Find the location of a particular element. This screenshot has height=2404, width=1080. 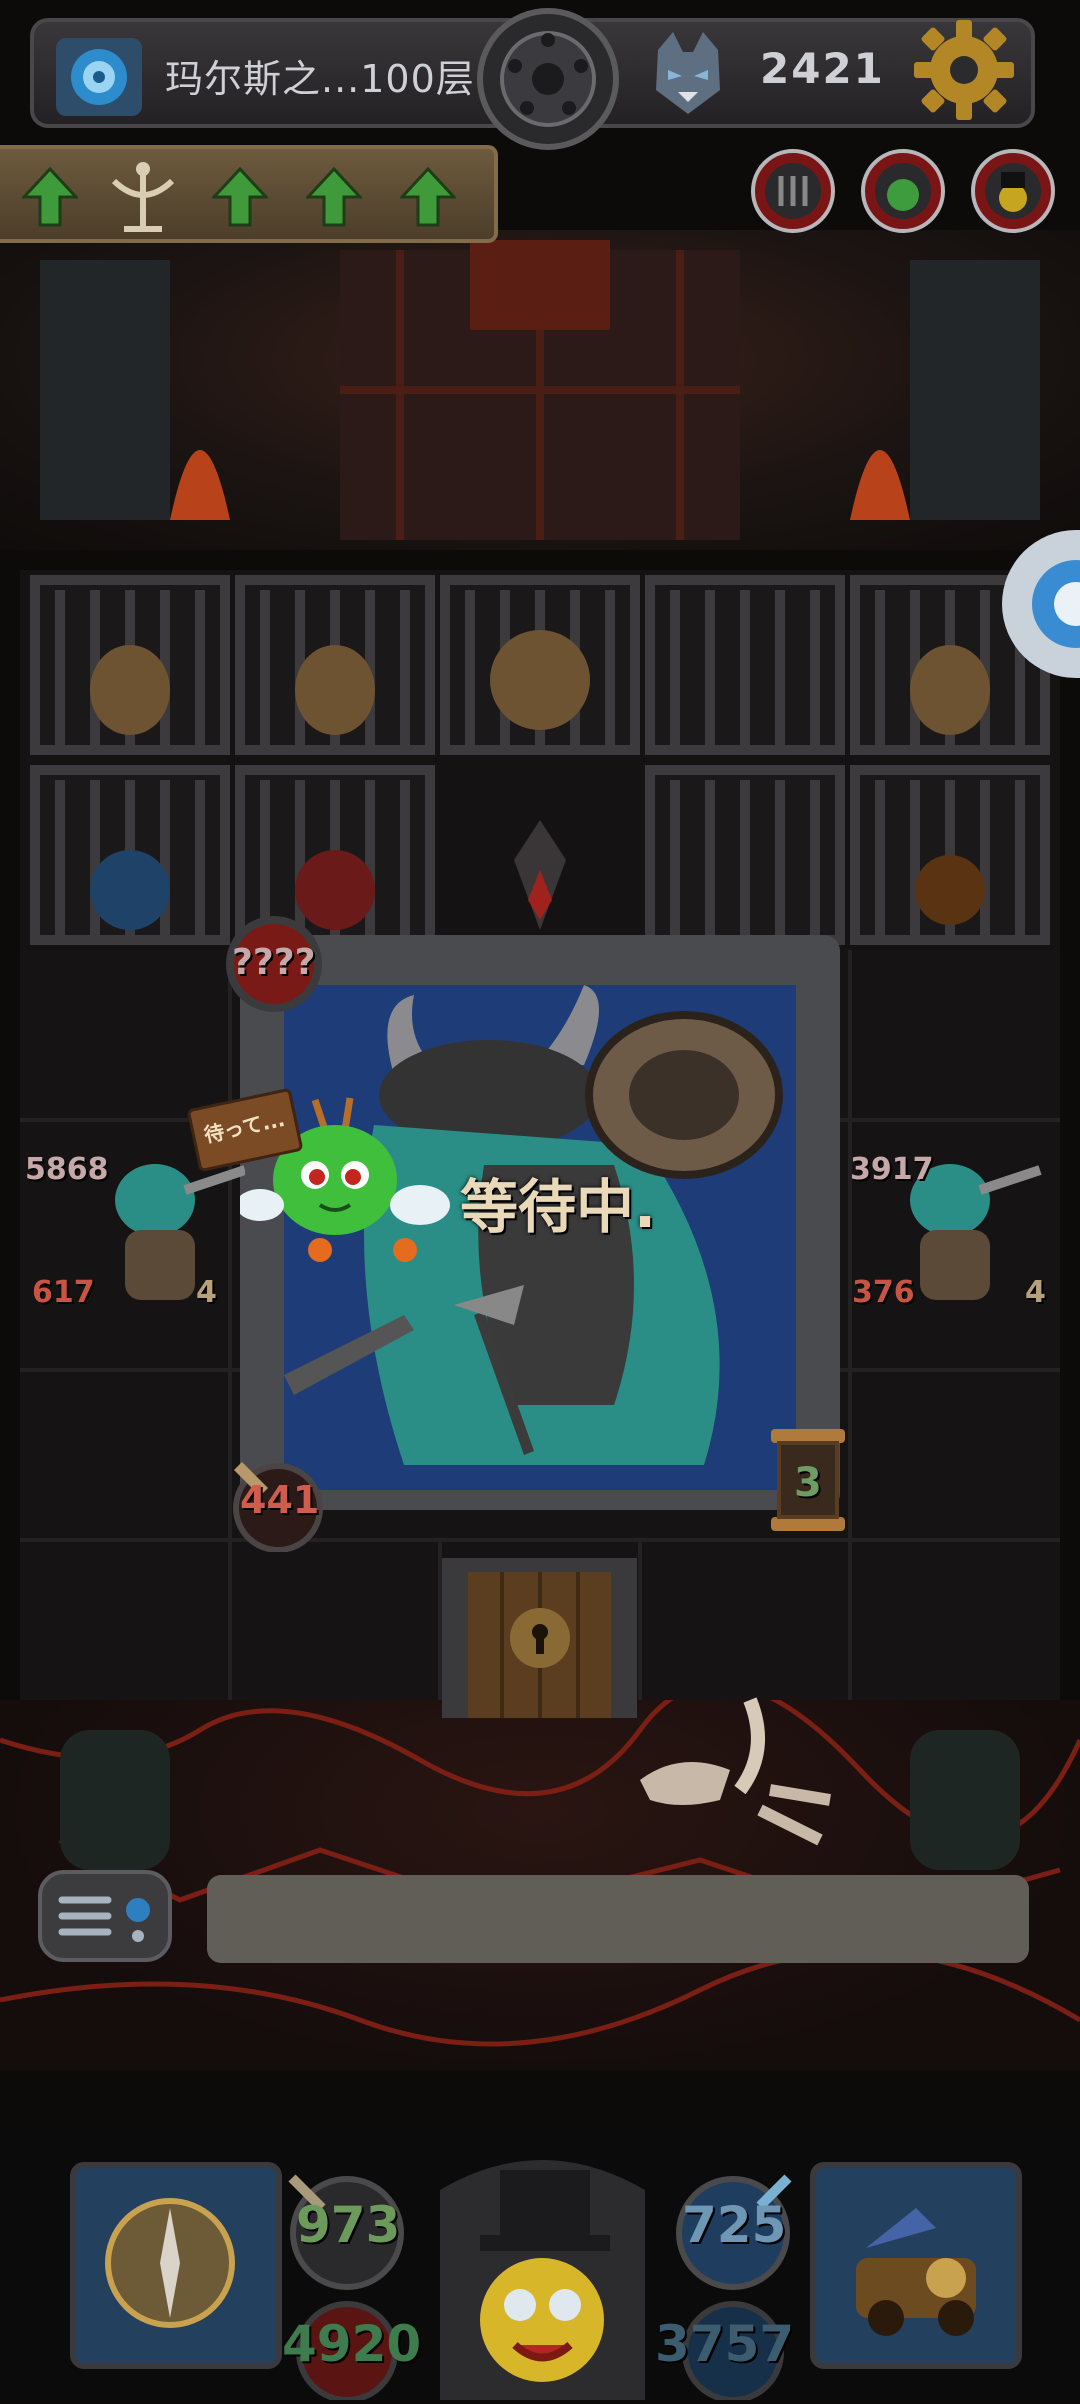

right-enemy-attack: 376 is located at coordinates (883, 1292).